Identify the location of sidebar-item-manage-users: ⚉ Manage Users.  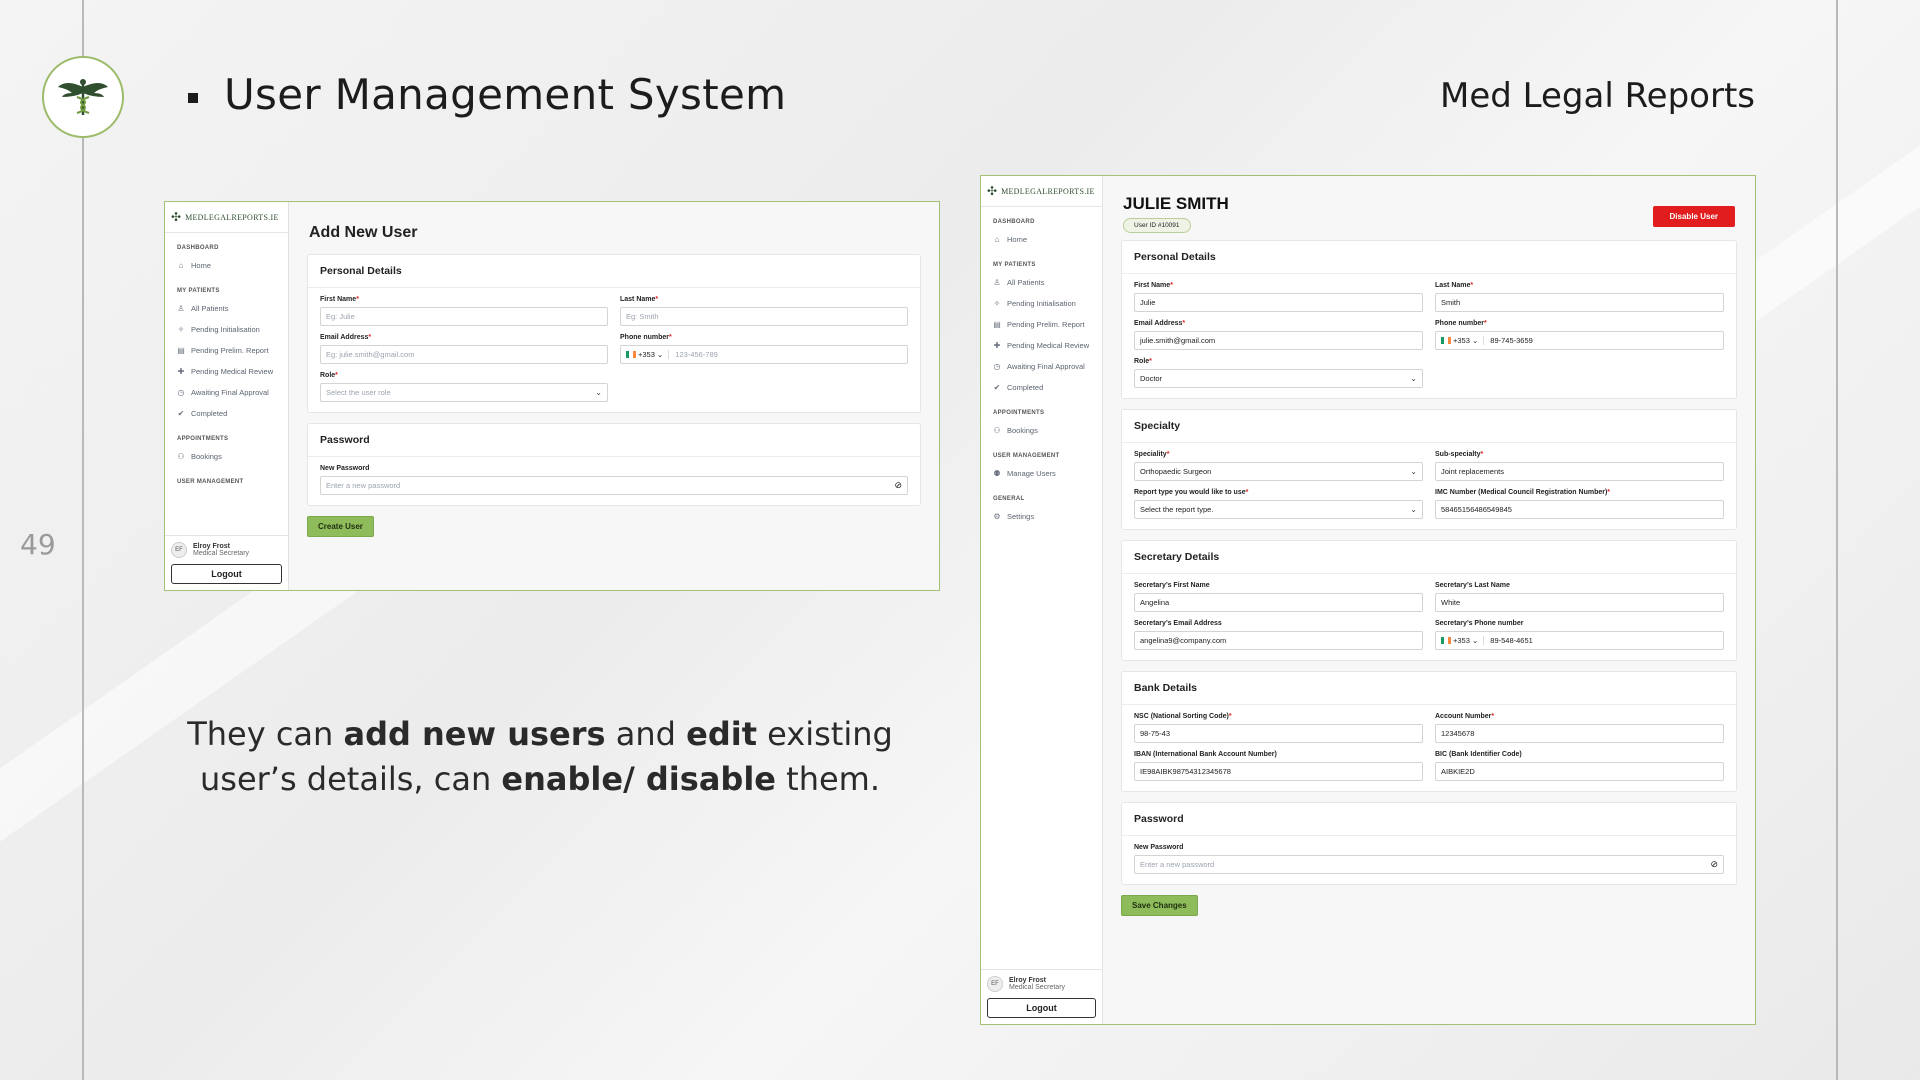
(1041, 473).